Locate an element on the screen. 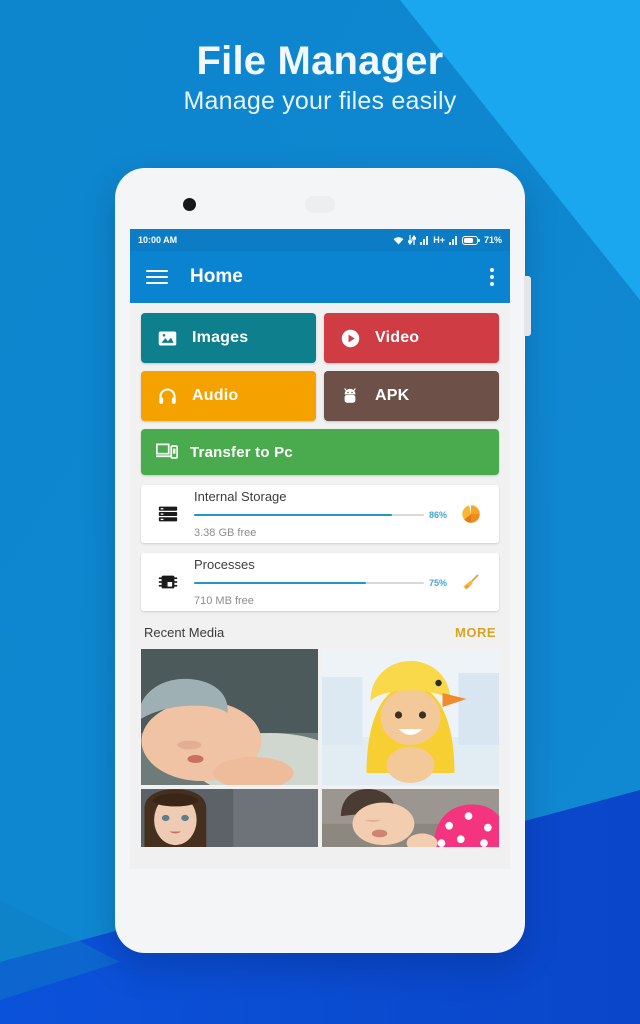 This screenshot has width=640, height=1024. status-indicators: H+ 71% is located at coordinates (447, 240).